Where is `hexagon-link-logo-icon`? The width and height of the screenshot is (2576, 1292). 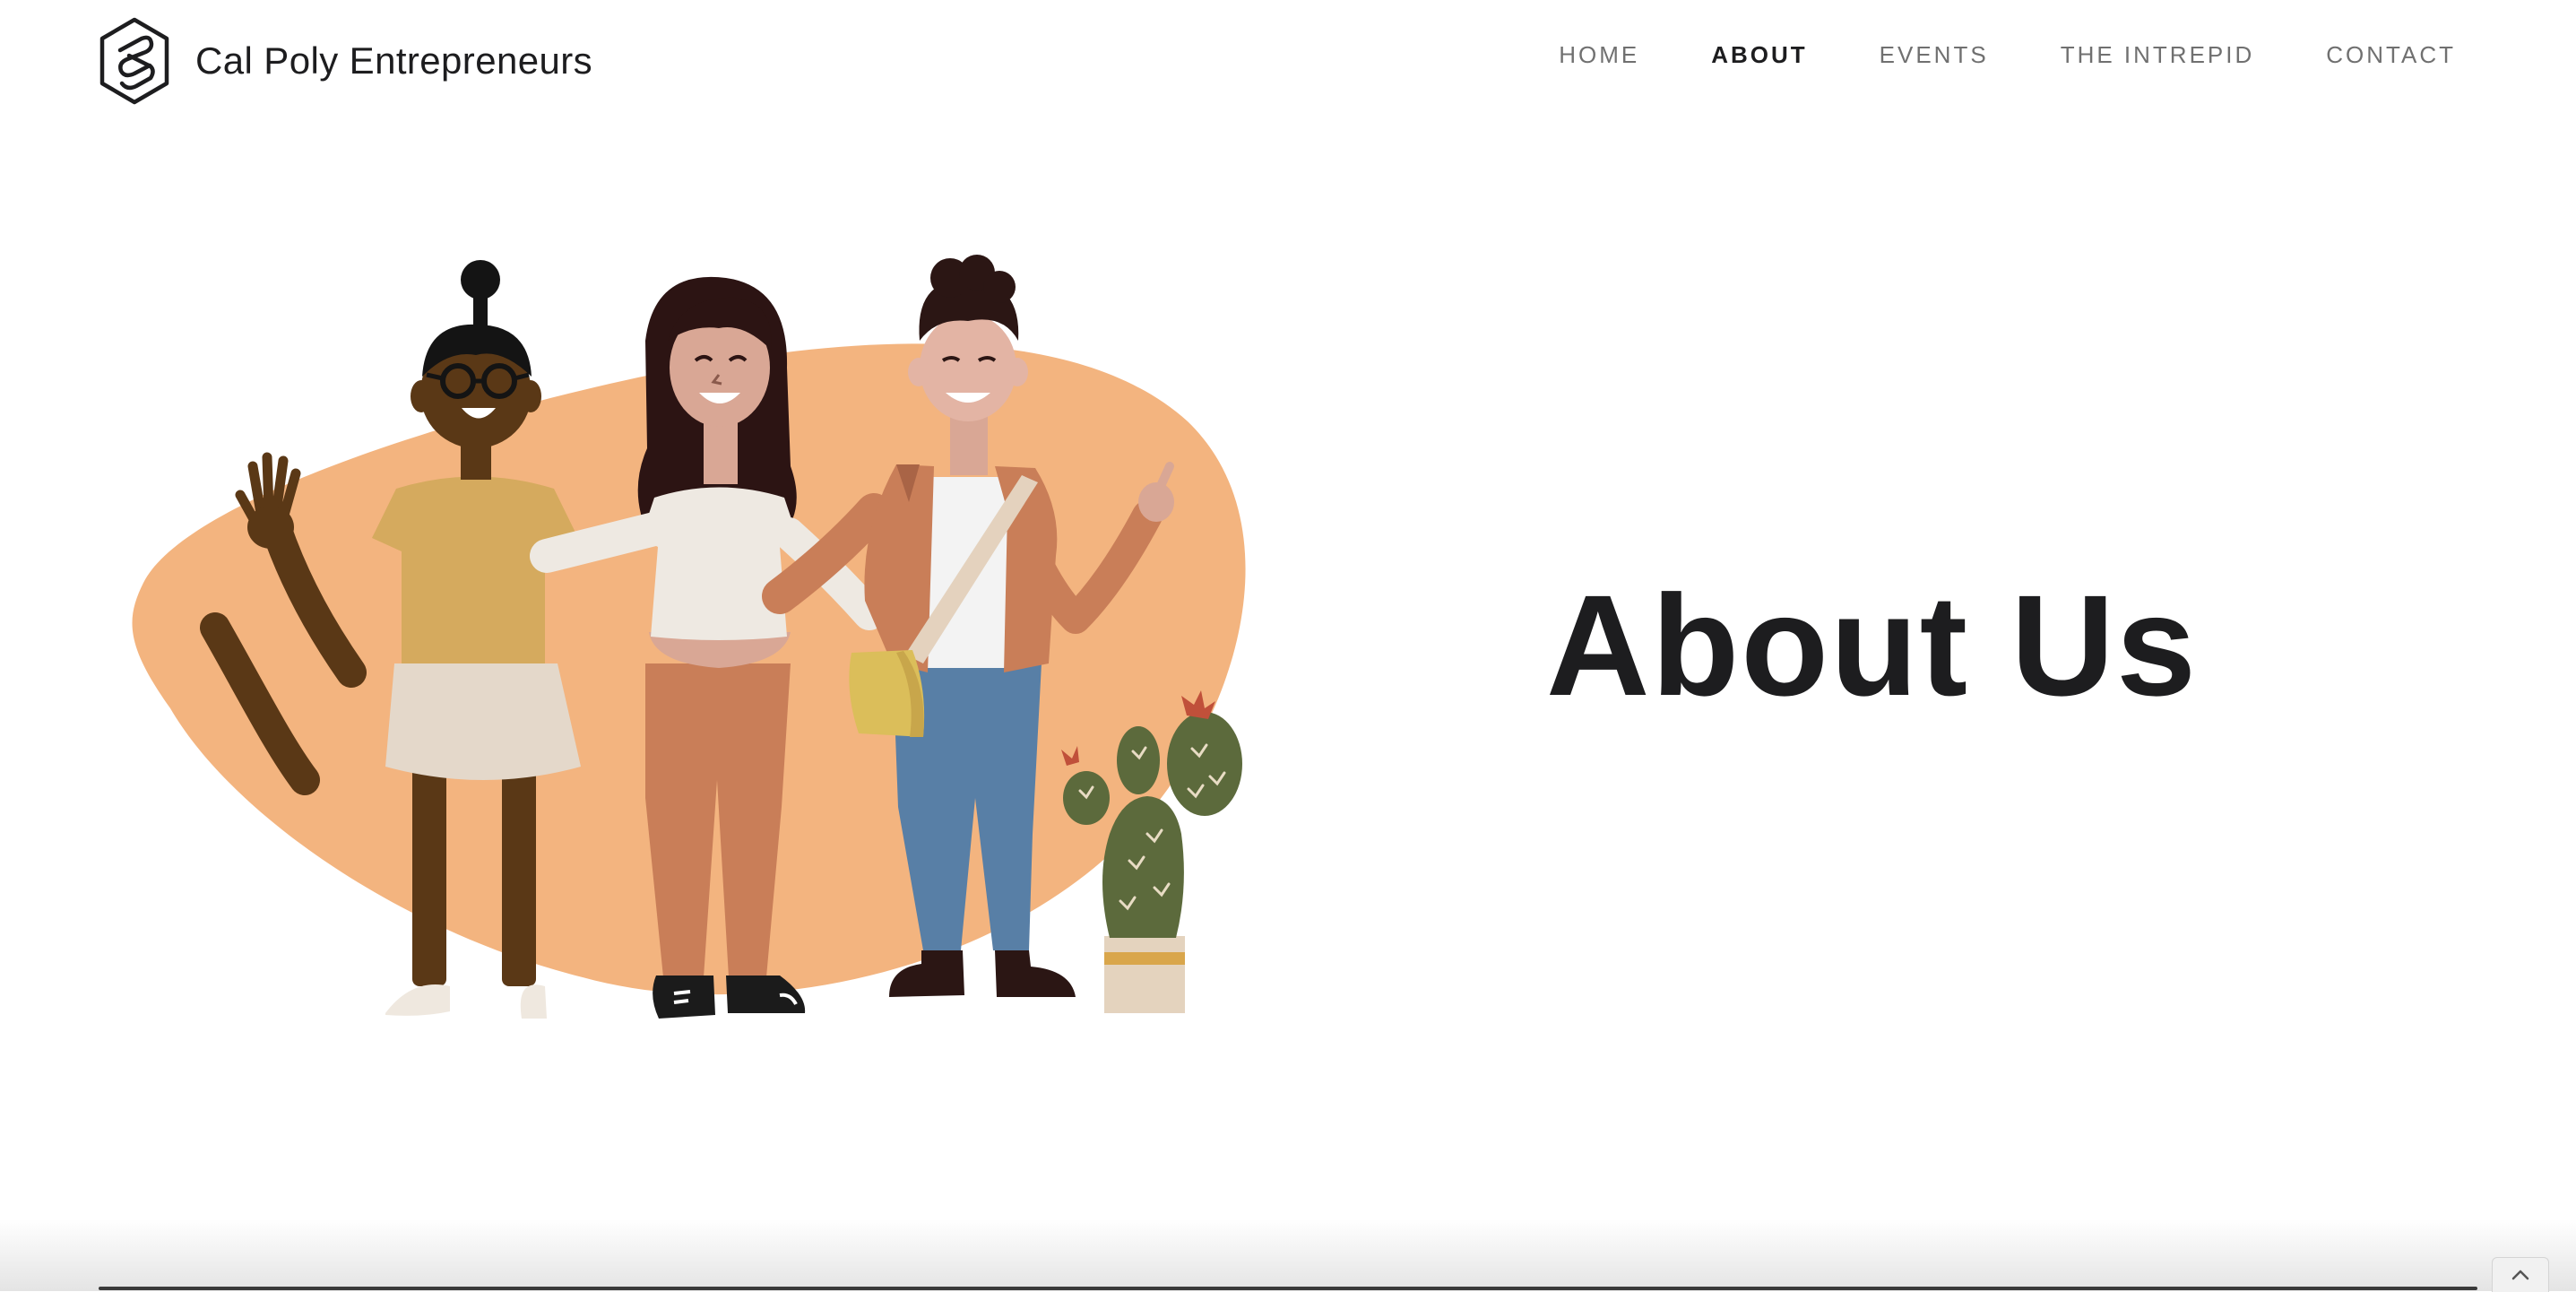 hexagon-link-logo-icon is located at coordinates (134, 61).